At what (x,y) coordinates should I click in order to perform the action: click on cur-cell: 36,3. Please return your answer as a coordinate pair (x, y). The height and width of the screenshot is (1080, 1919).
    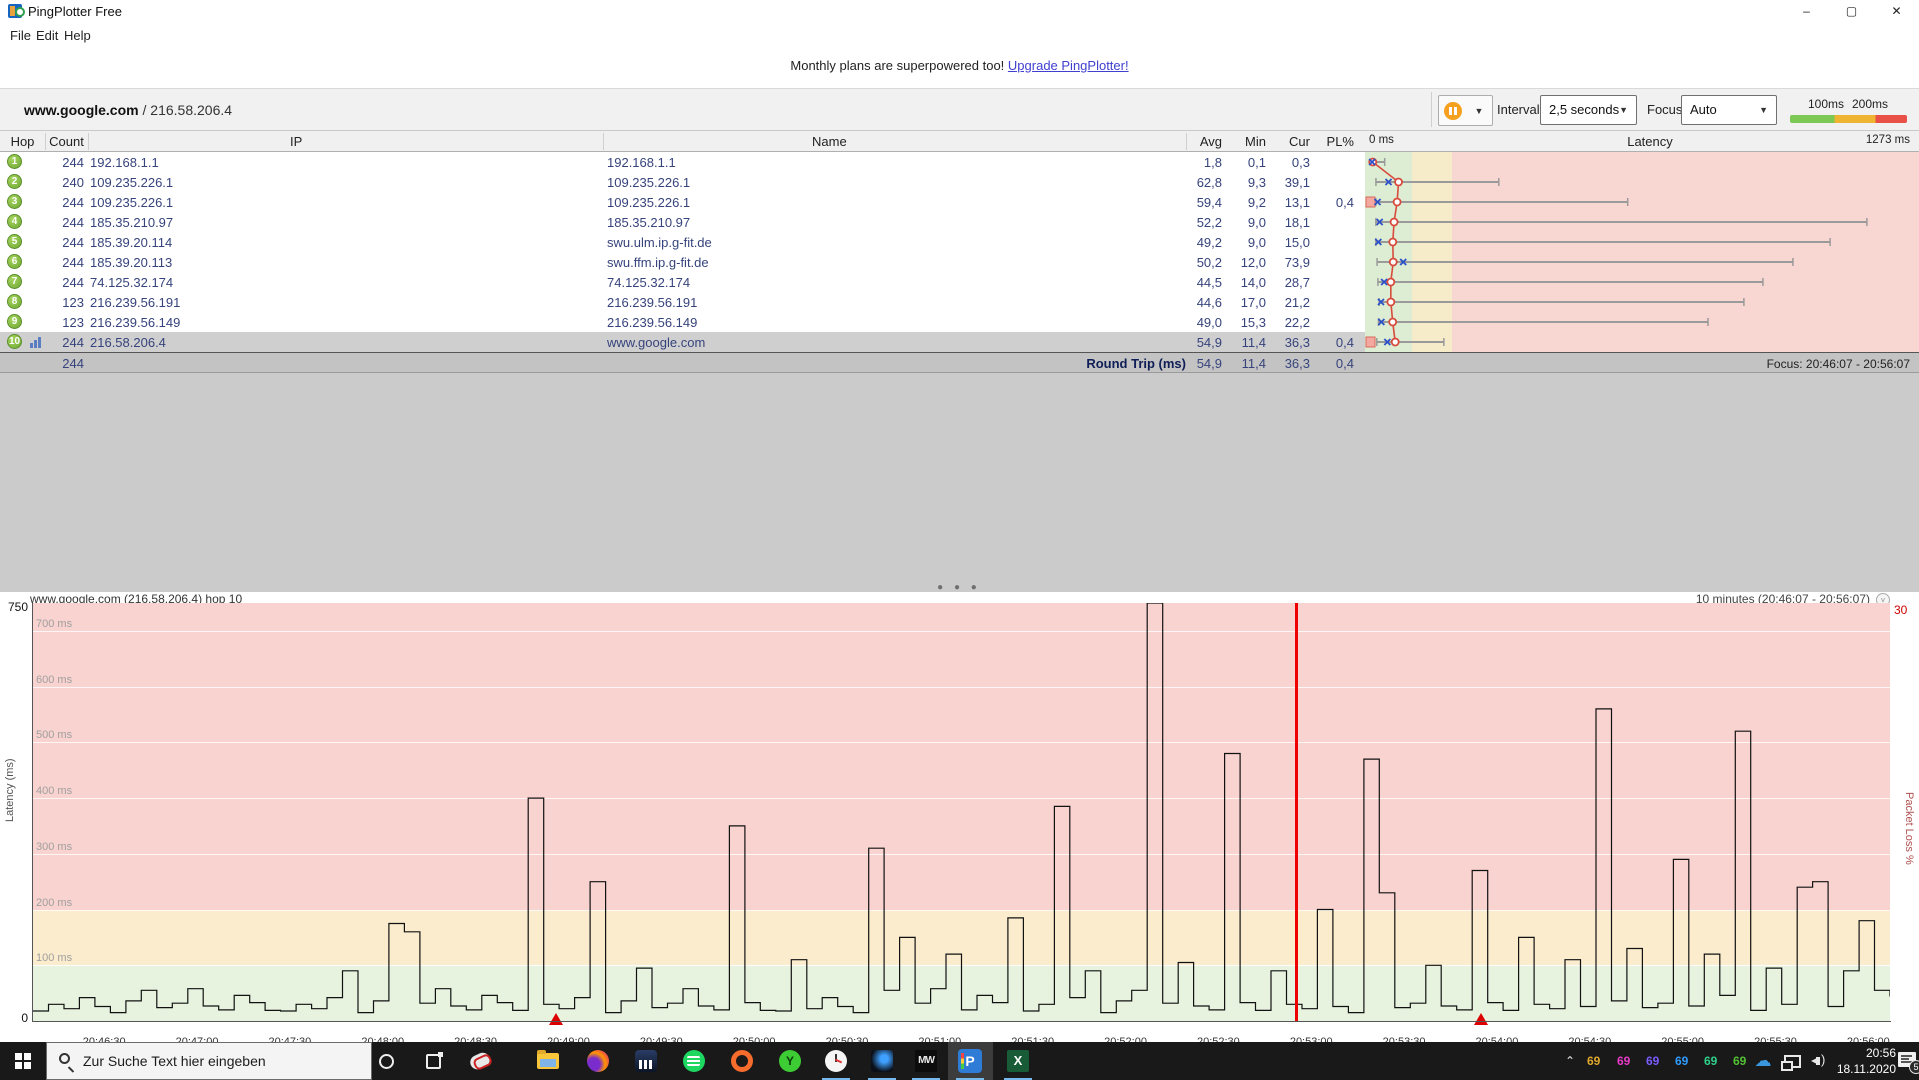
    Looking at the image, I should click on (1297, 342).